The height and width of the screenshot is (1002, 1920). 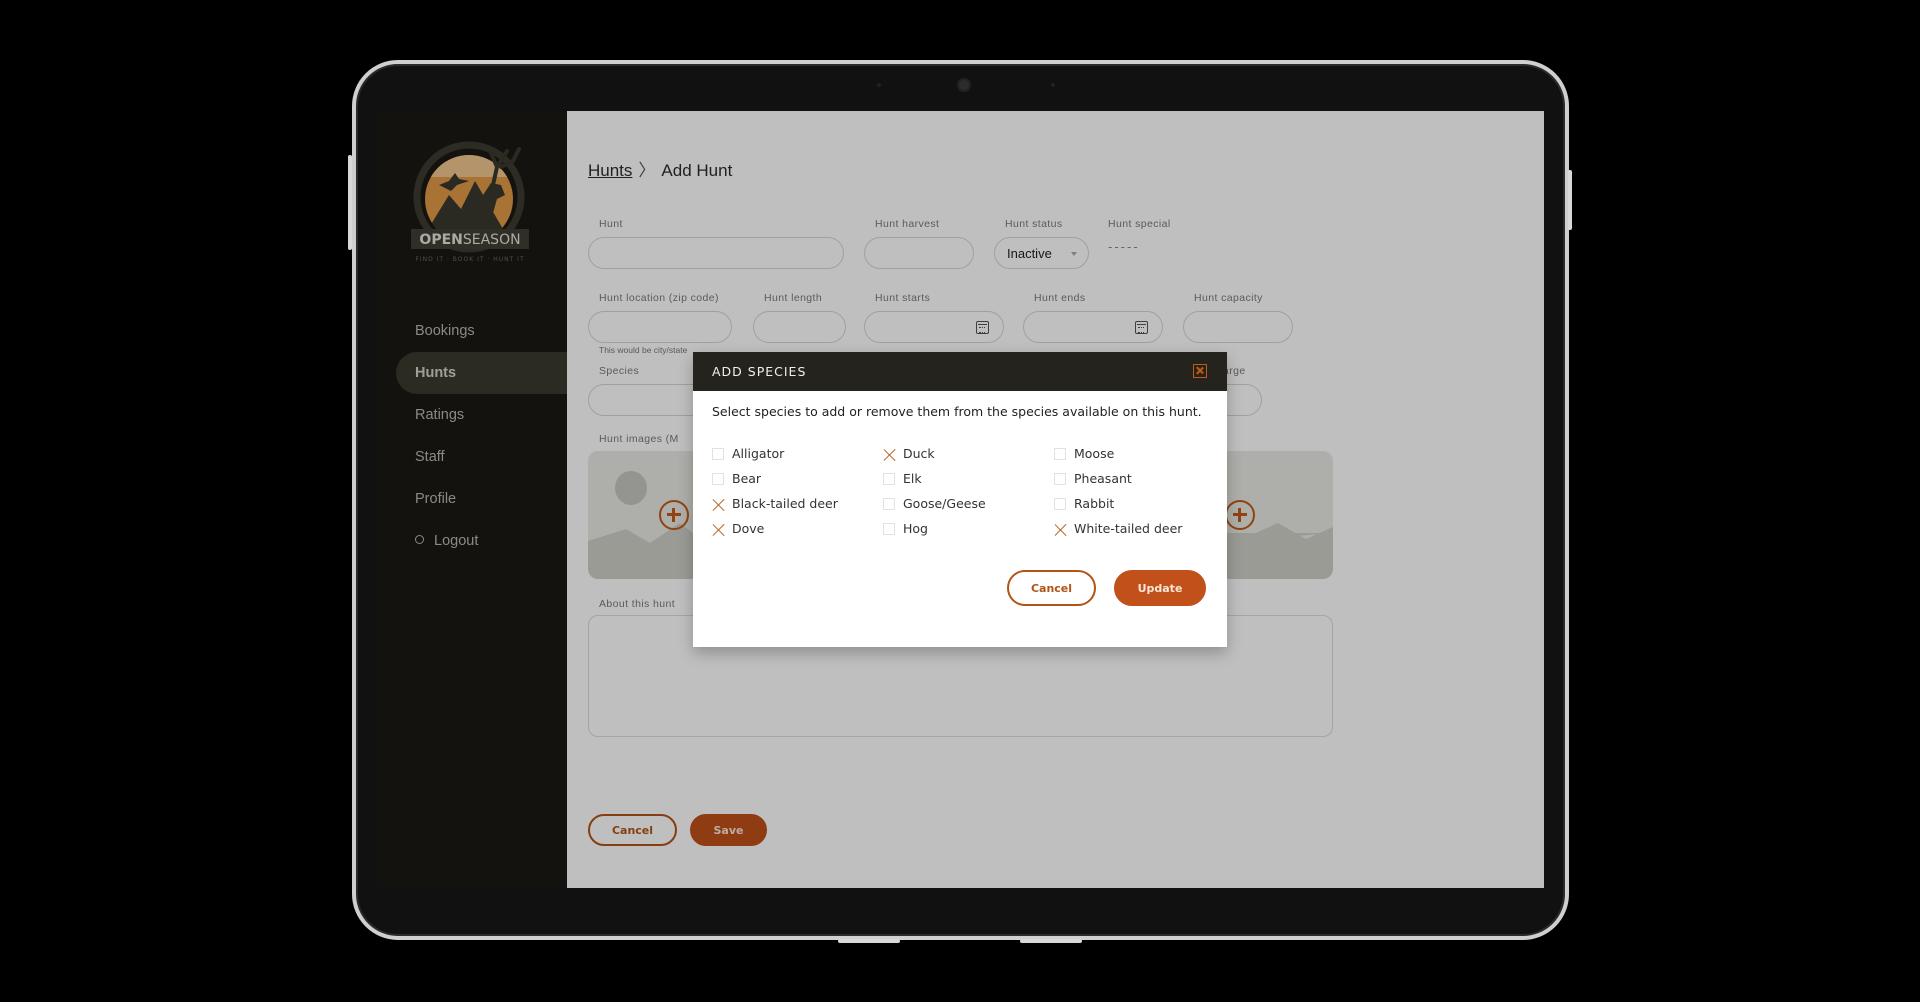 I want to click on species-checkbox-hog: Hog, so click(x=968, y=528).